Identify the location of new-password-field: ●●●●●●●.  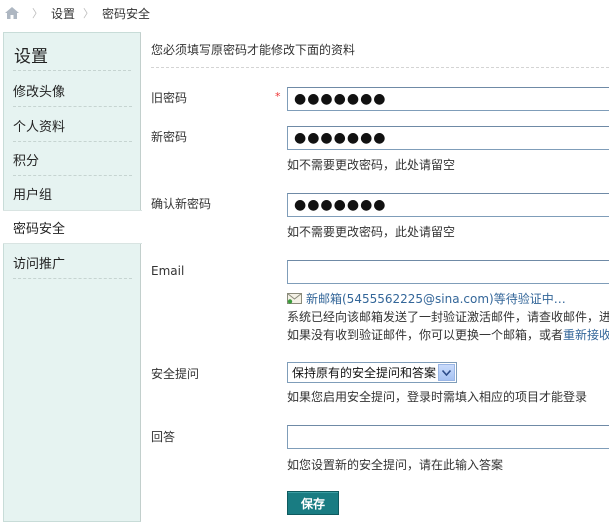
(448, 138).